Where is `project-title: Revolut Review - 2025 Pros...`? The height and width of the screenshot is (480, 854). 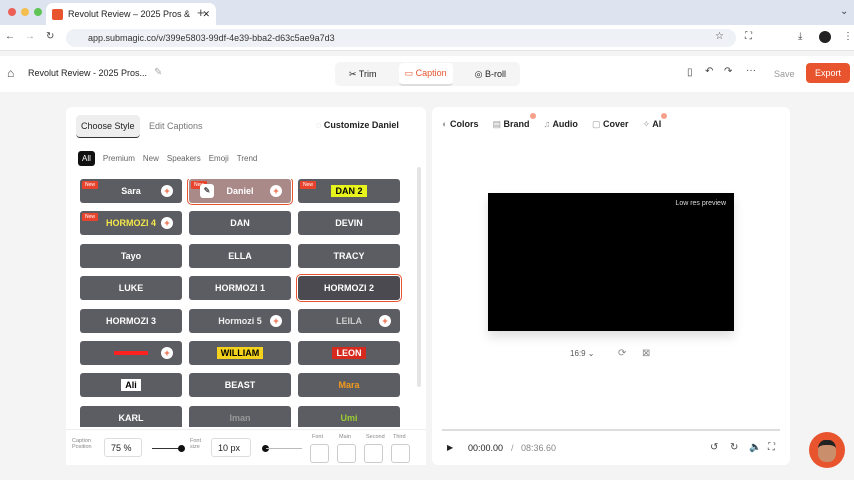 project-title: Revolut Review - 2025 Pros... is located at coordinates (87, 73).